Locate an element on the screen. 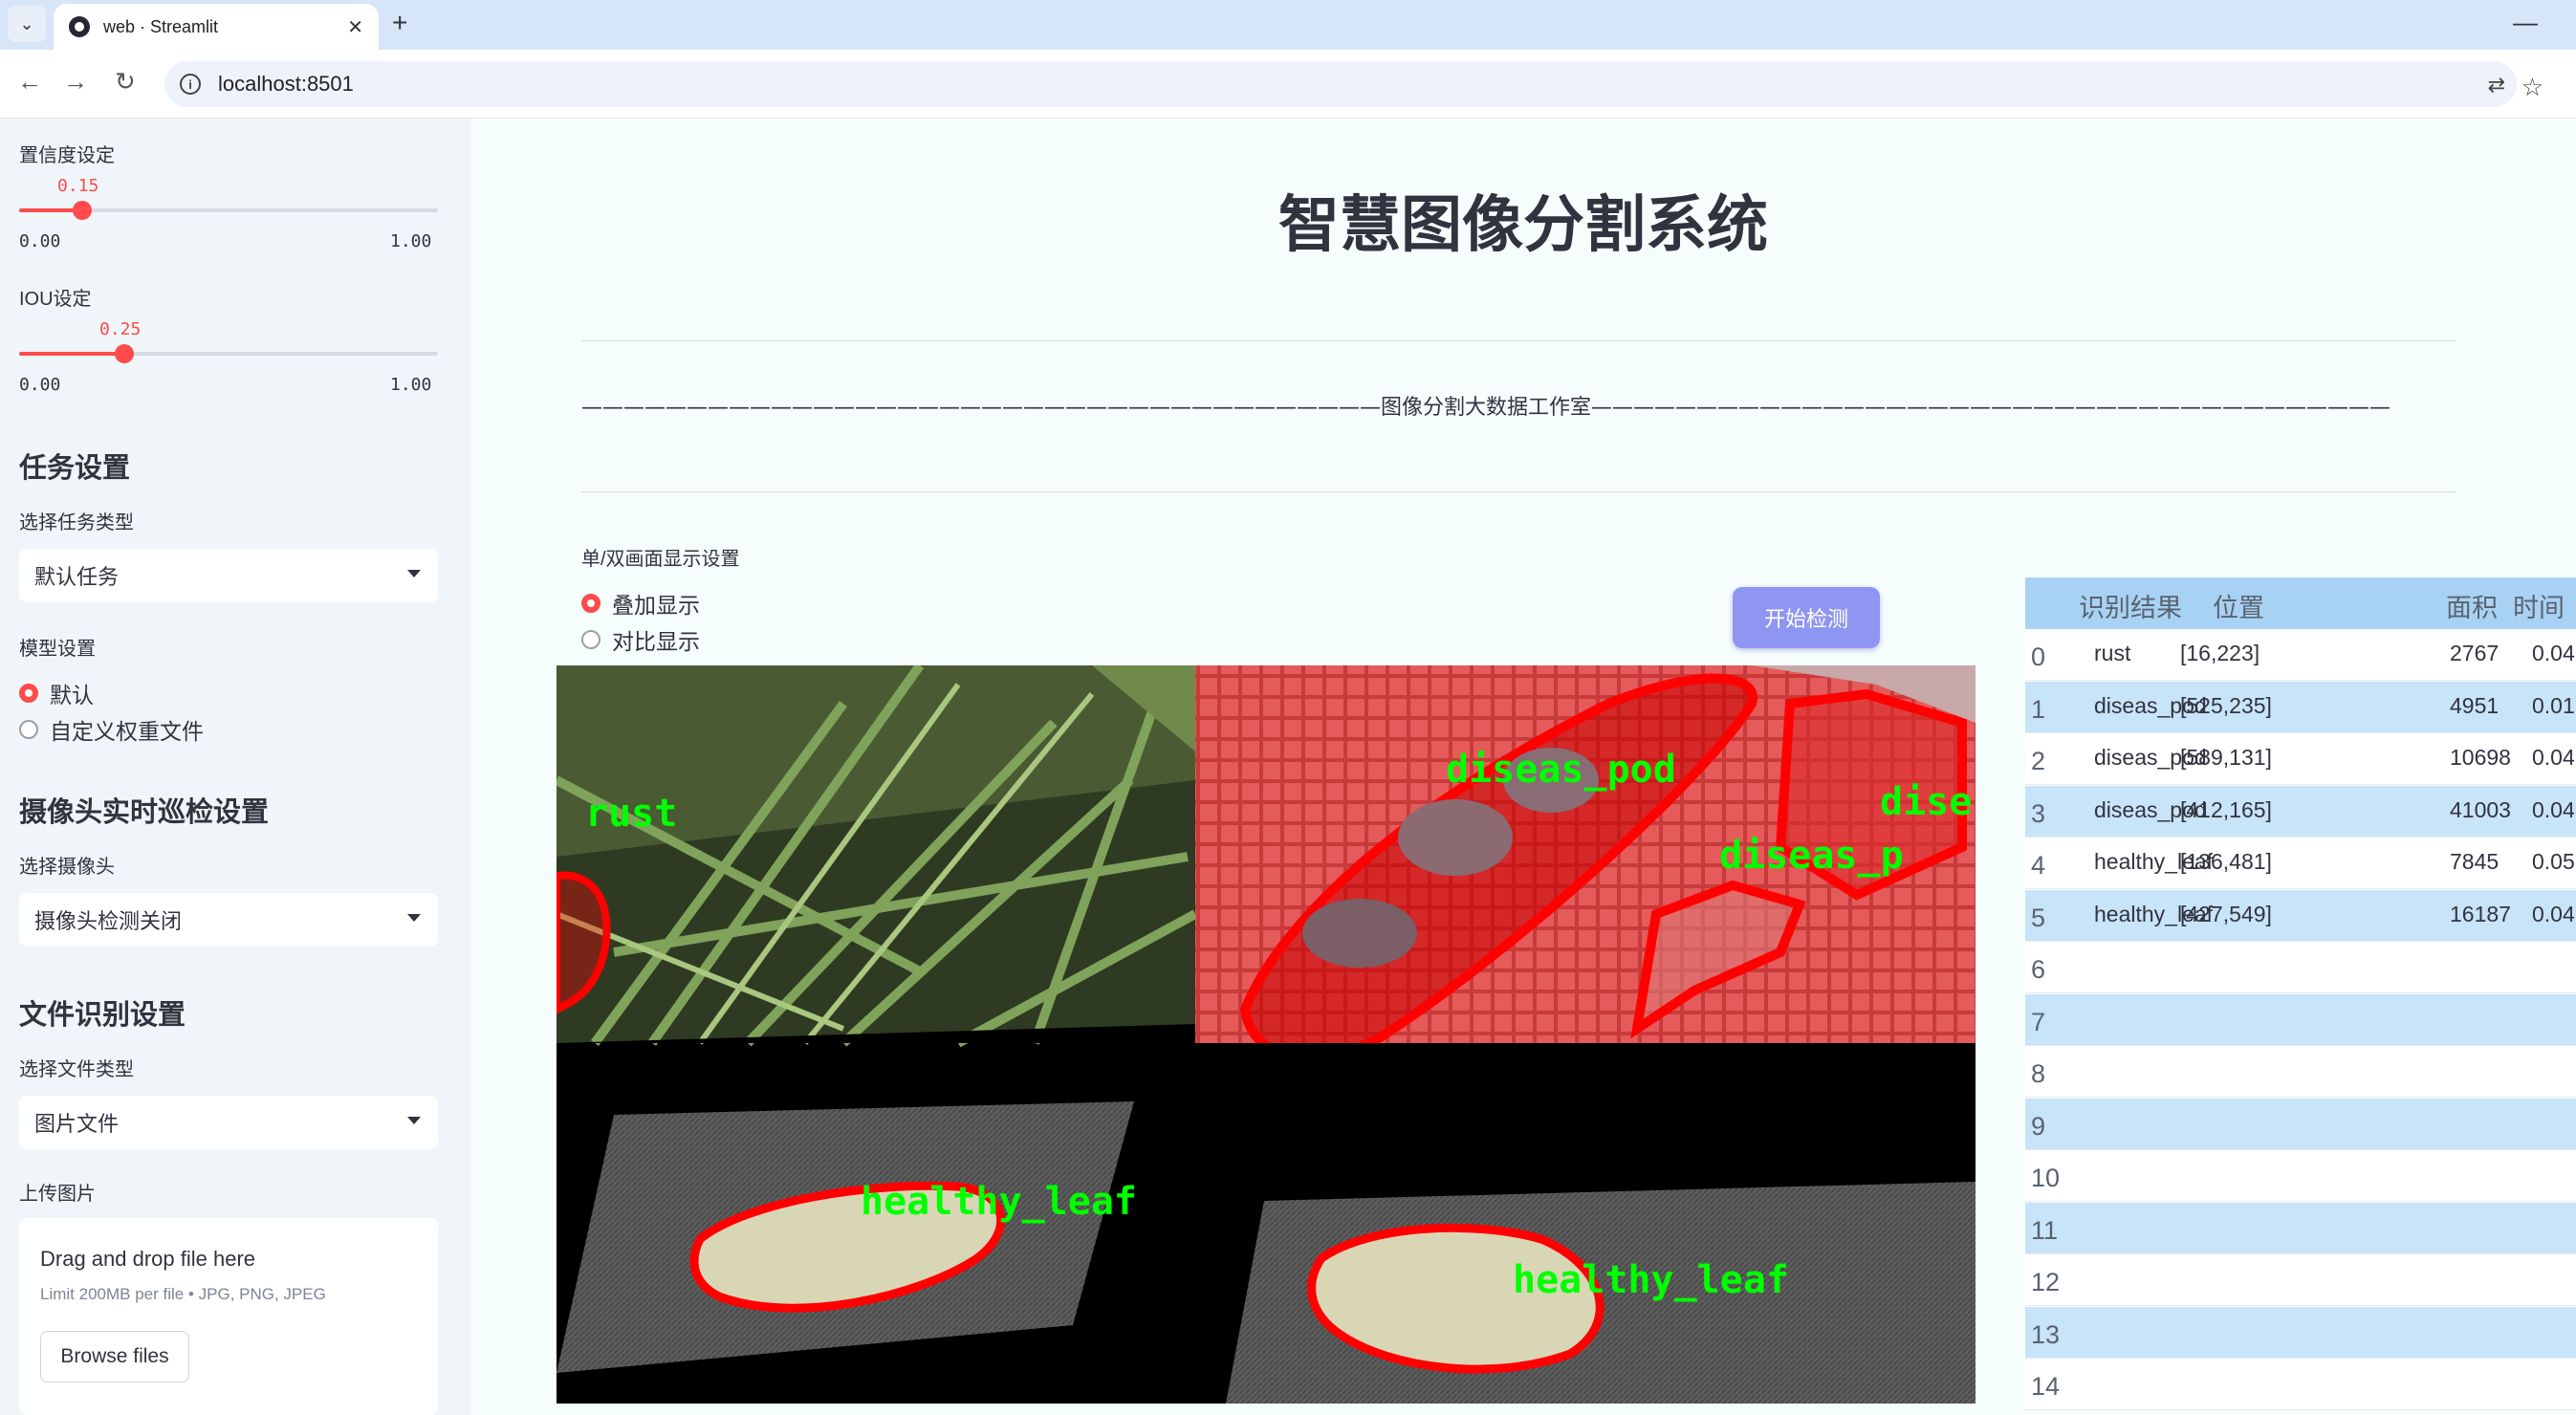  display-option-overlay-label: 叠加显示 is located at coordinates (656, 605).